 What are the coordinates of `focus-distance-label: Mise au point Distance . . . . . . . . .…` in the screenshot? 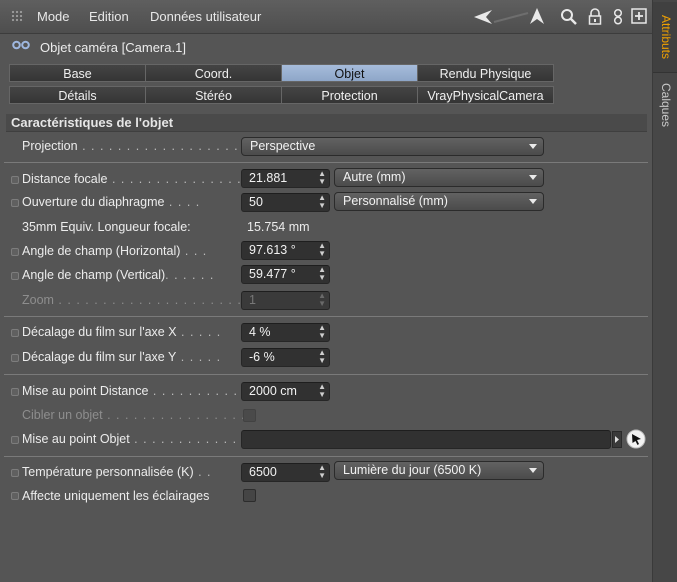 It's located at (130, 391).